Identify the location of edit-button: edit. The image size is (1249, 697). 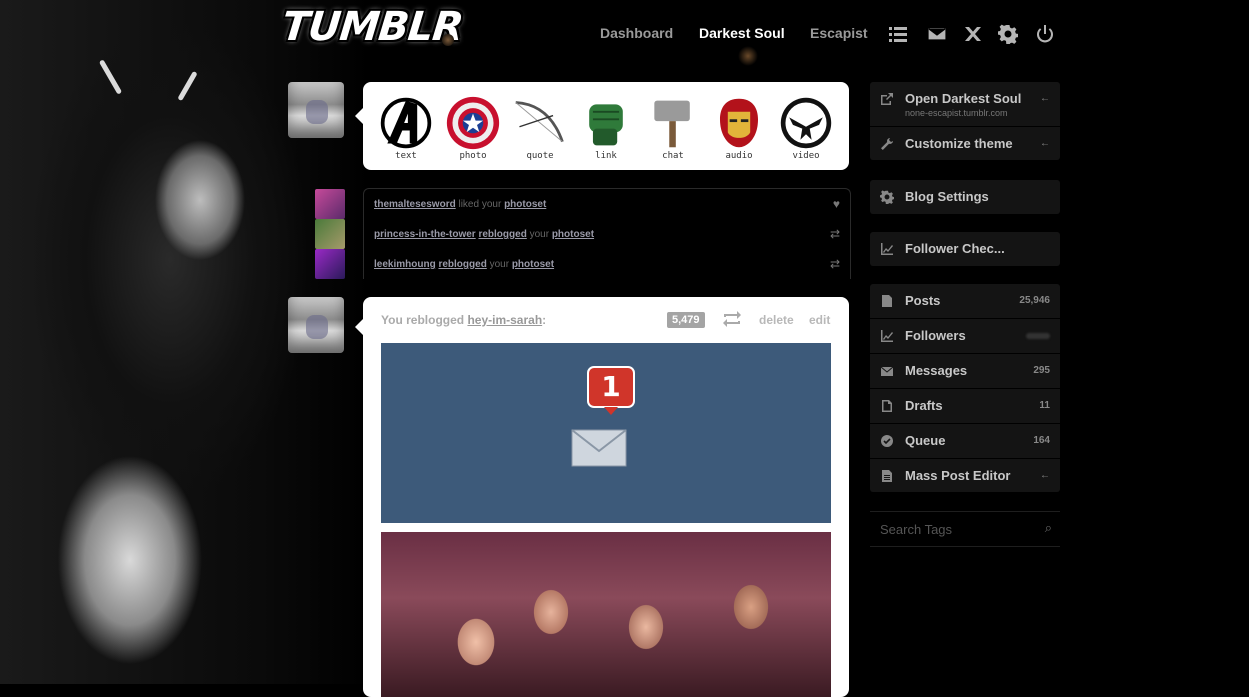
(819, 320).